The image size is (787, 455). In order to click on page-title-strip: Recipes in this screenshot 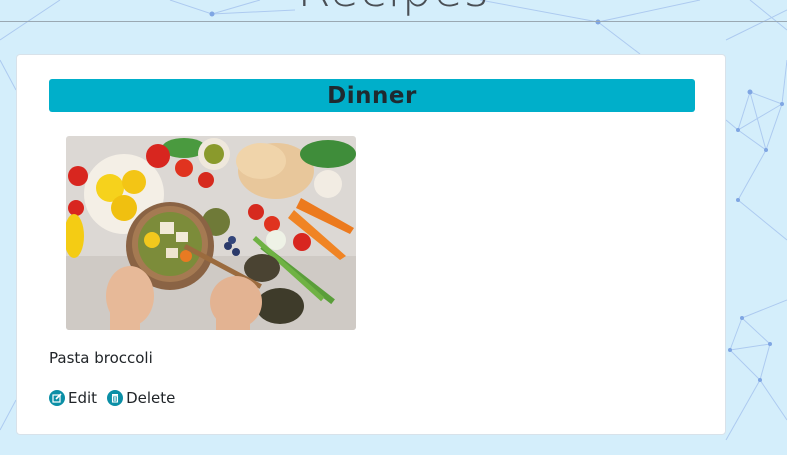, I will do `click(393, 10)`.